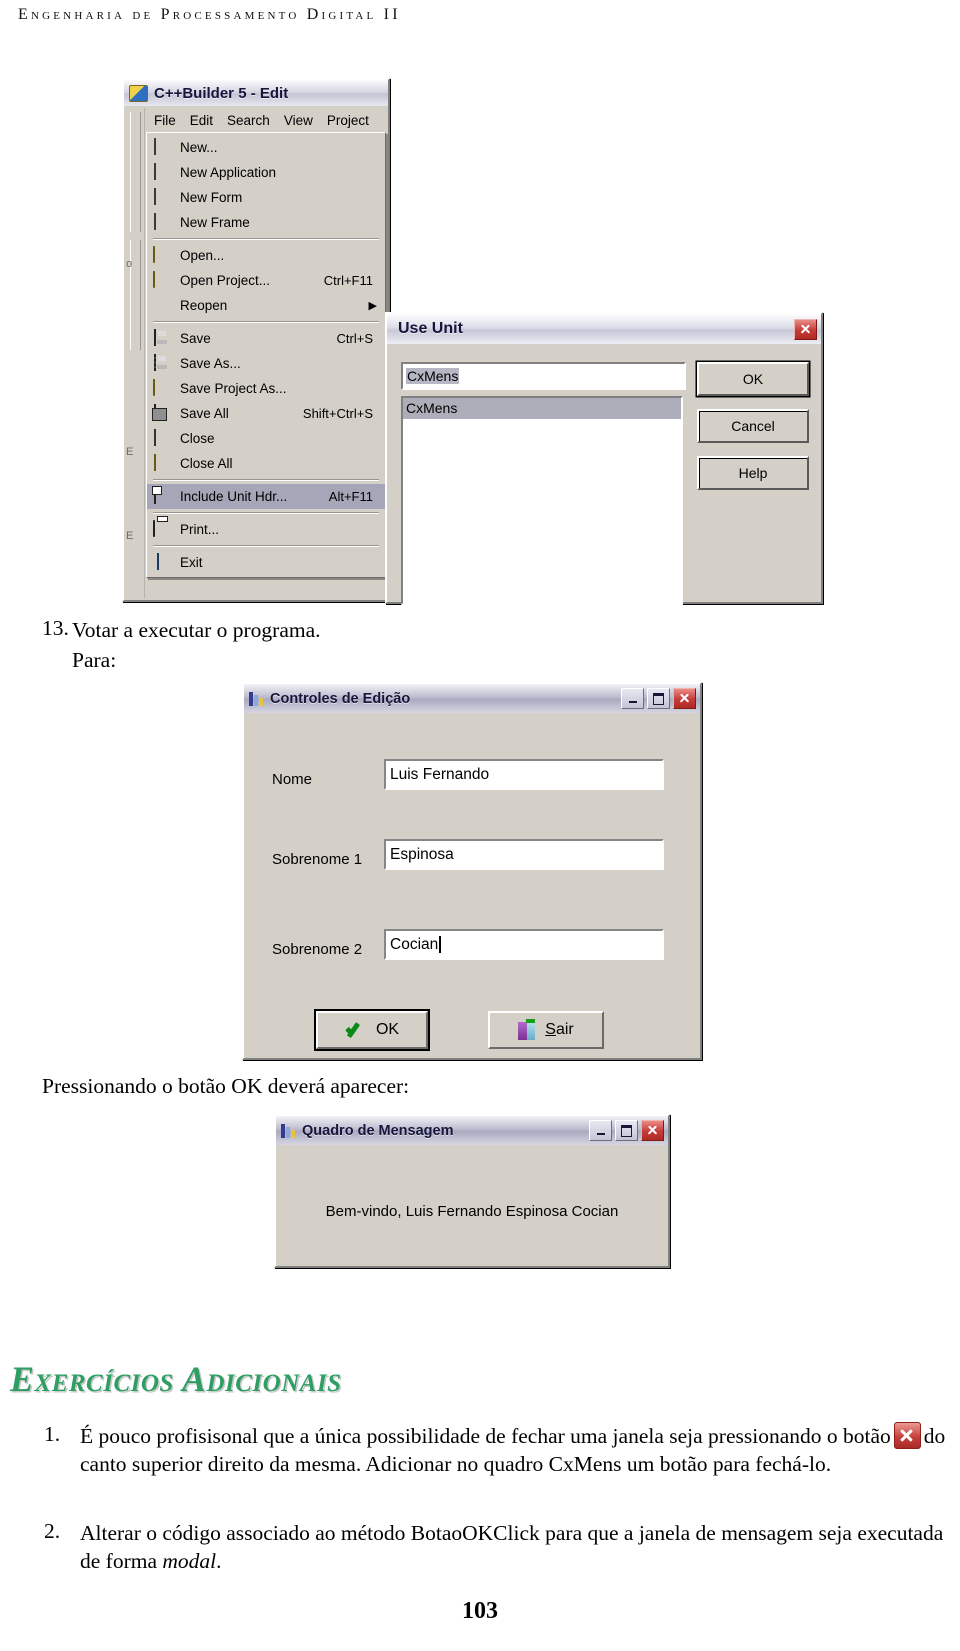 This screenshot has width=960, height=1651. I want to click on menu-item-close-all: Close All, so click(266, 463).